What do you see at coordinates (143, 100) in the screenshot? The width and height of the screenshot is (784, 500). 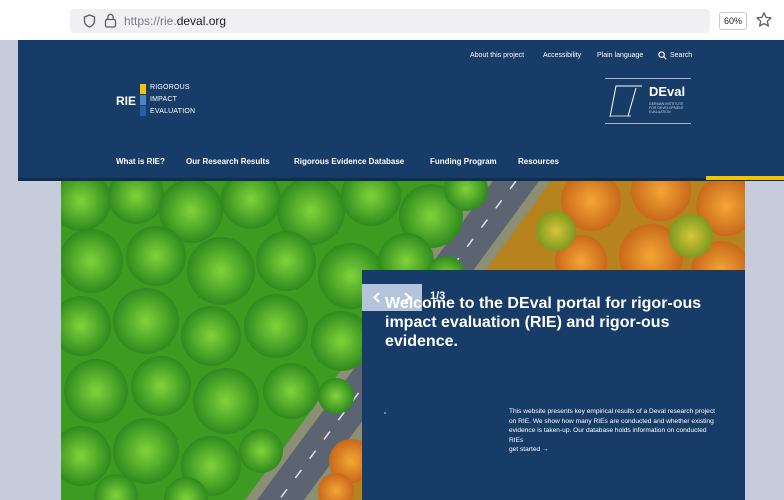 I see `logo-bar-light-blue` at bounding box center [143, 100].